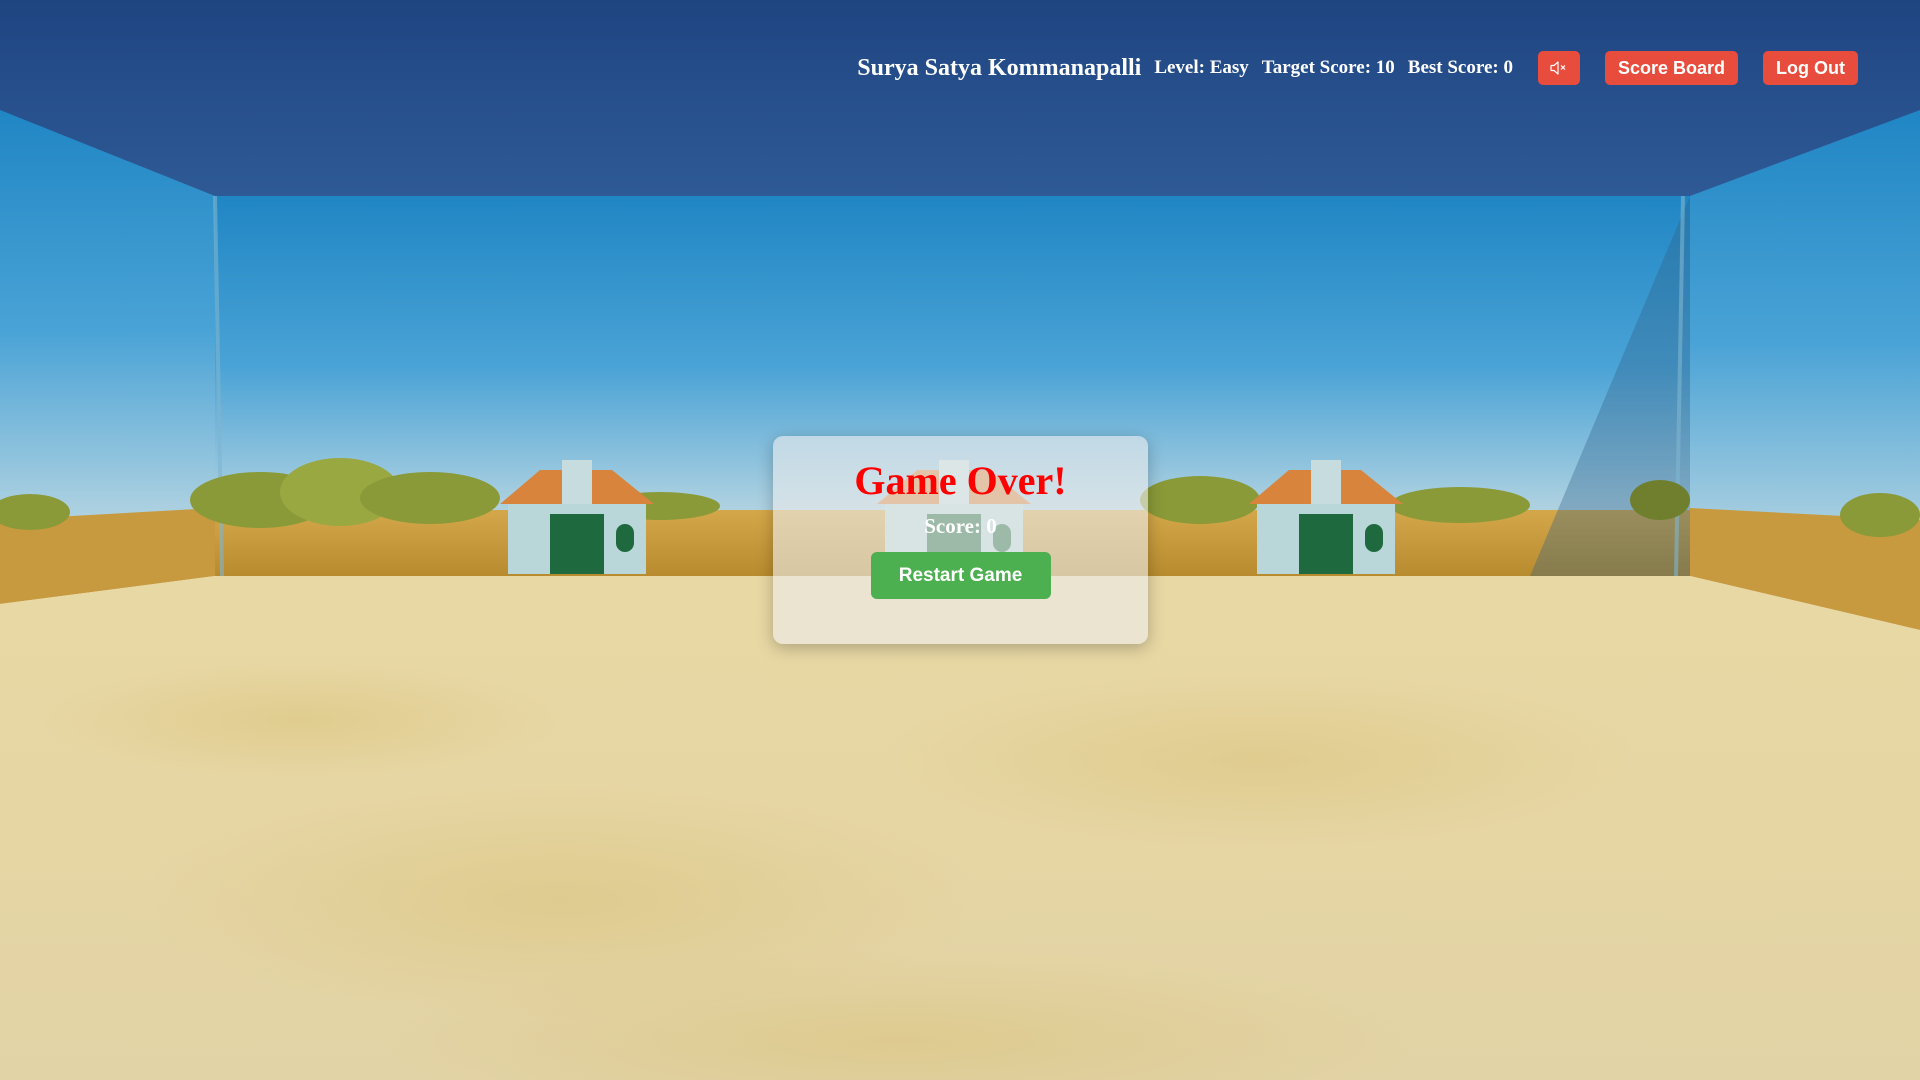 The width and height of the screenshot is (1920, 1080). What do you see at coordinates (1201, 67) in the screenshot?
I see `level-indicator: Level: Easy` at bounding box center [1201, 67].